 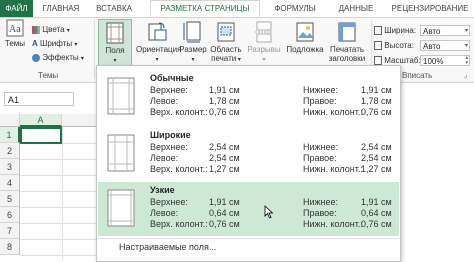 What do you see at coordinates (10, 167) in the screenshot?
I see `row-header-3: 3` at bounding box center [10, 167].